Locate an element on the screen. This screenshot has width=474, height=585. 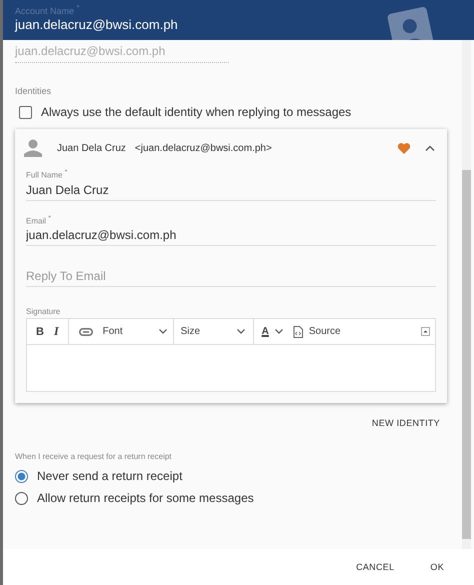
bold-button: B is located at coordinates (40, 332).